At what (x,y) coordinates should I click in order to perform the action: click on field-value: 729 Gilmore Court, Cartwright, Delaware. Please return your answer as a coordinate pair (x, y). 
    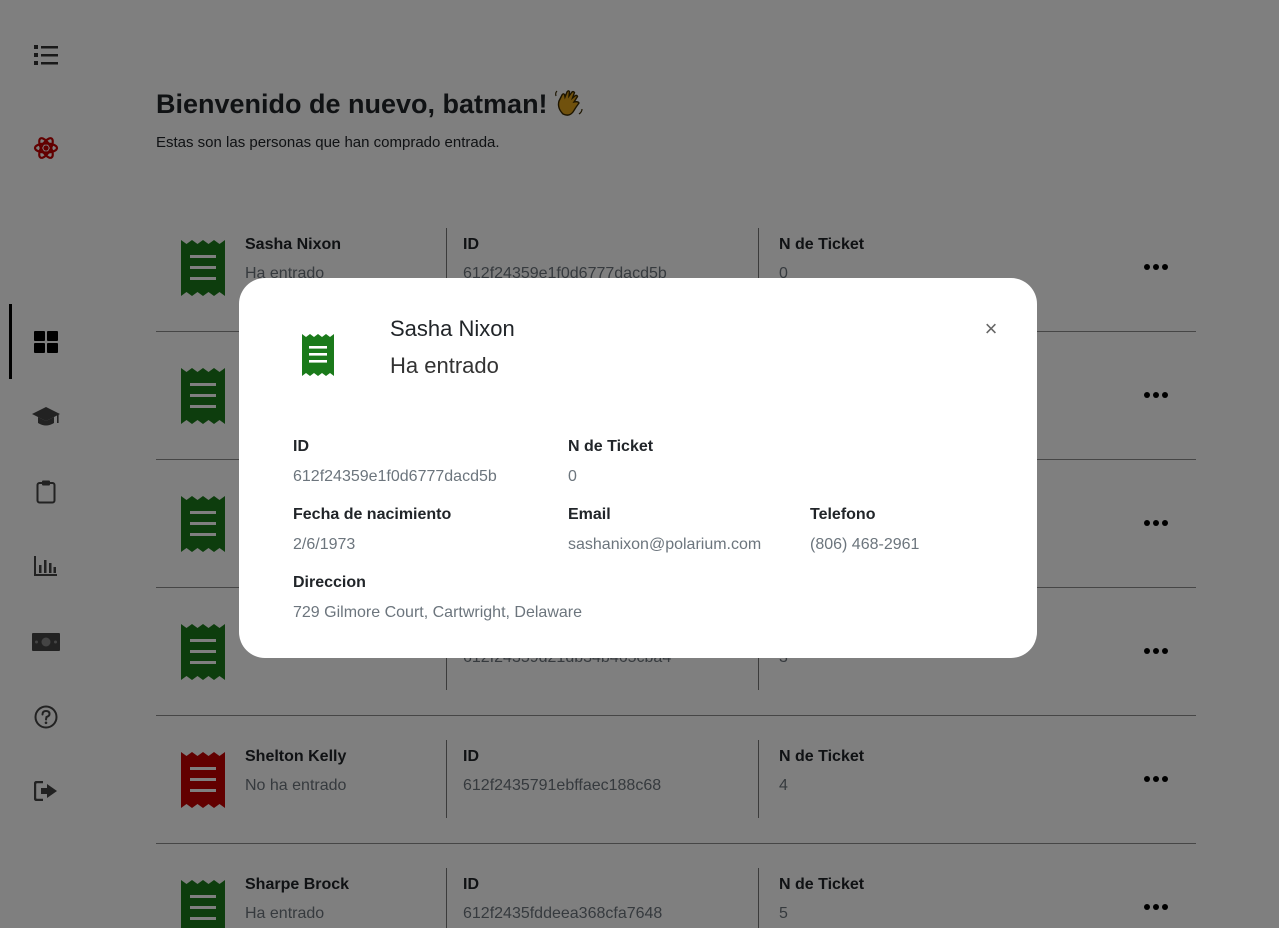
    Looking at the image, I should click on (437, 612).